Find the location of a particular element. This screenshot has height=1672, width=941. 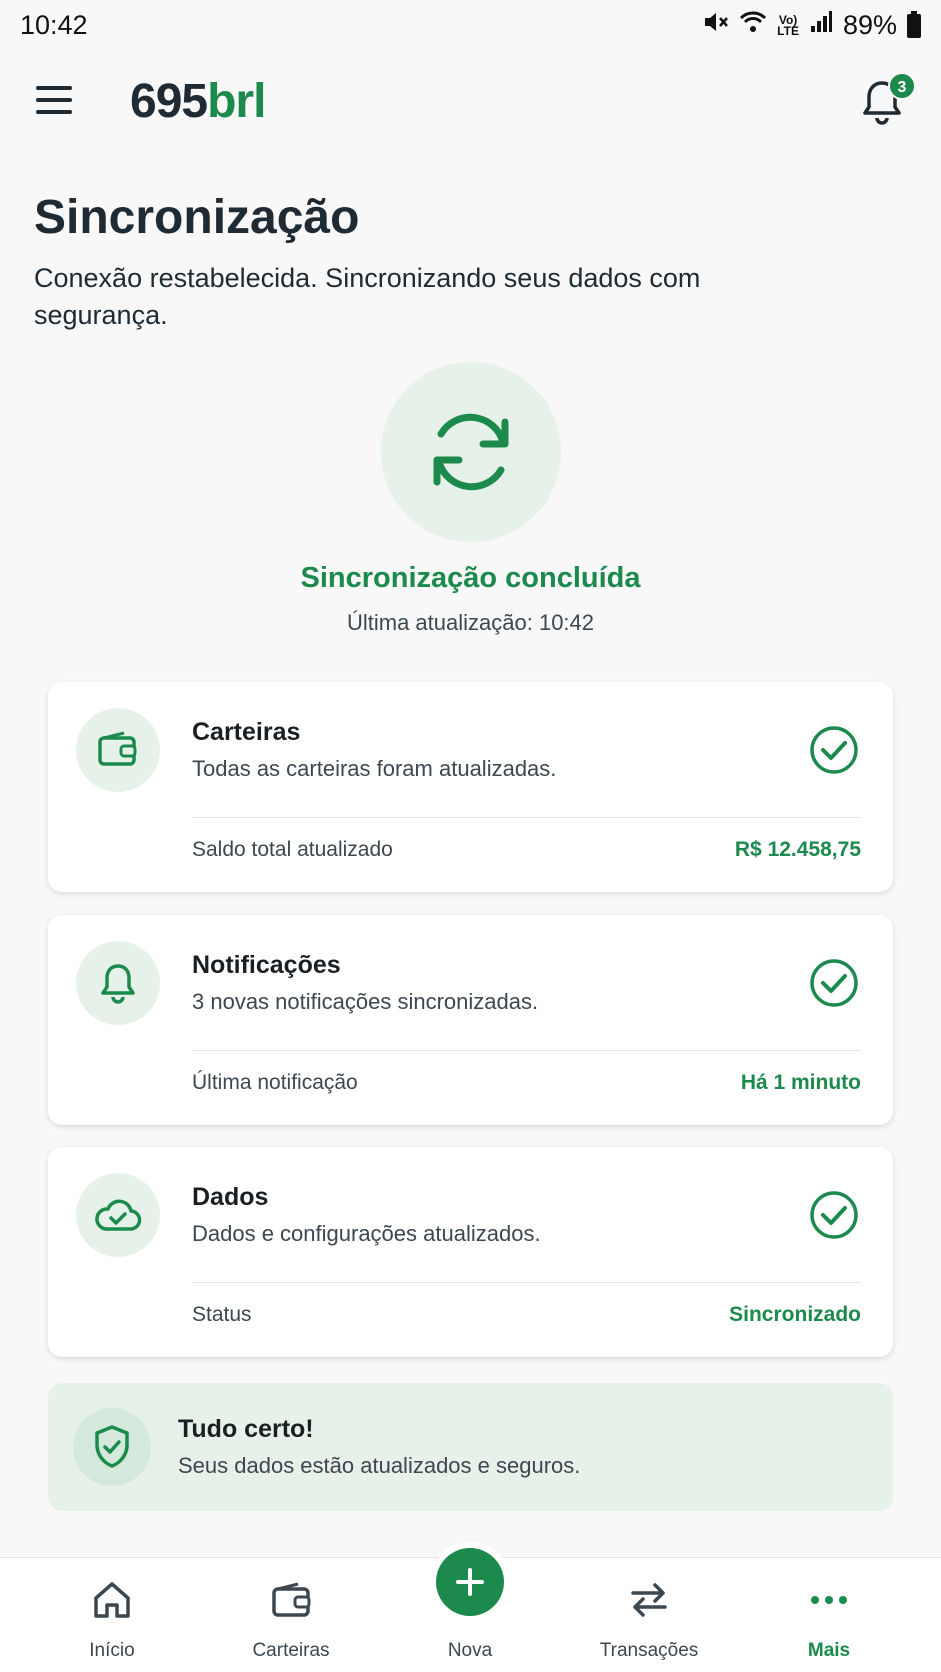

signal-icon is located at coordinates (821, 25).